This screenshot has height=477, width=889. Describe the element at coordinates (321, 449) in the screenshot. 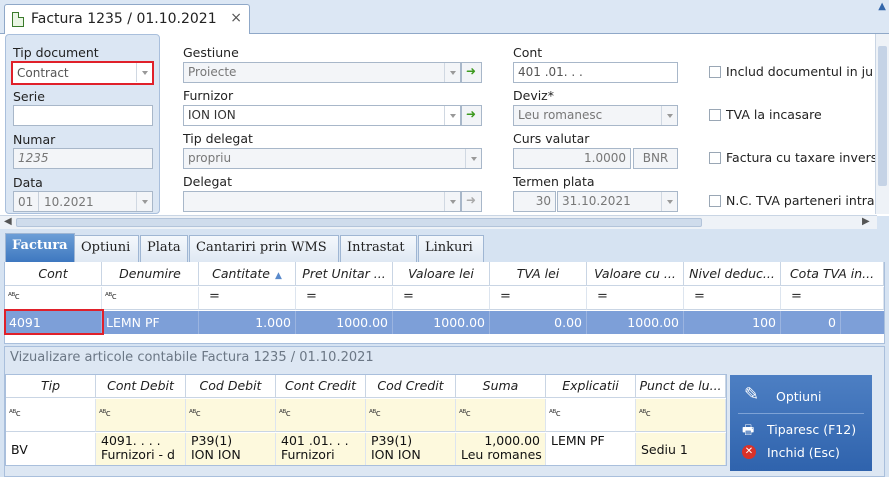

I see `cell-cont-credit: 401 .01. . . Furnizori` at that location.